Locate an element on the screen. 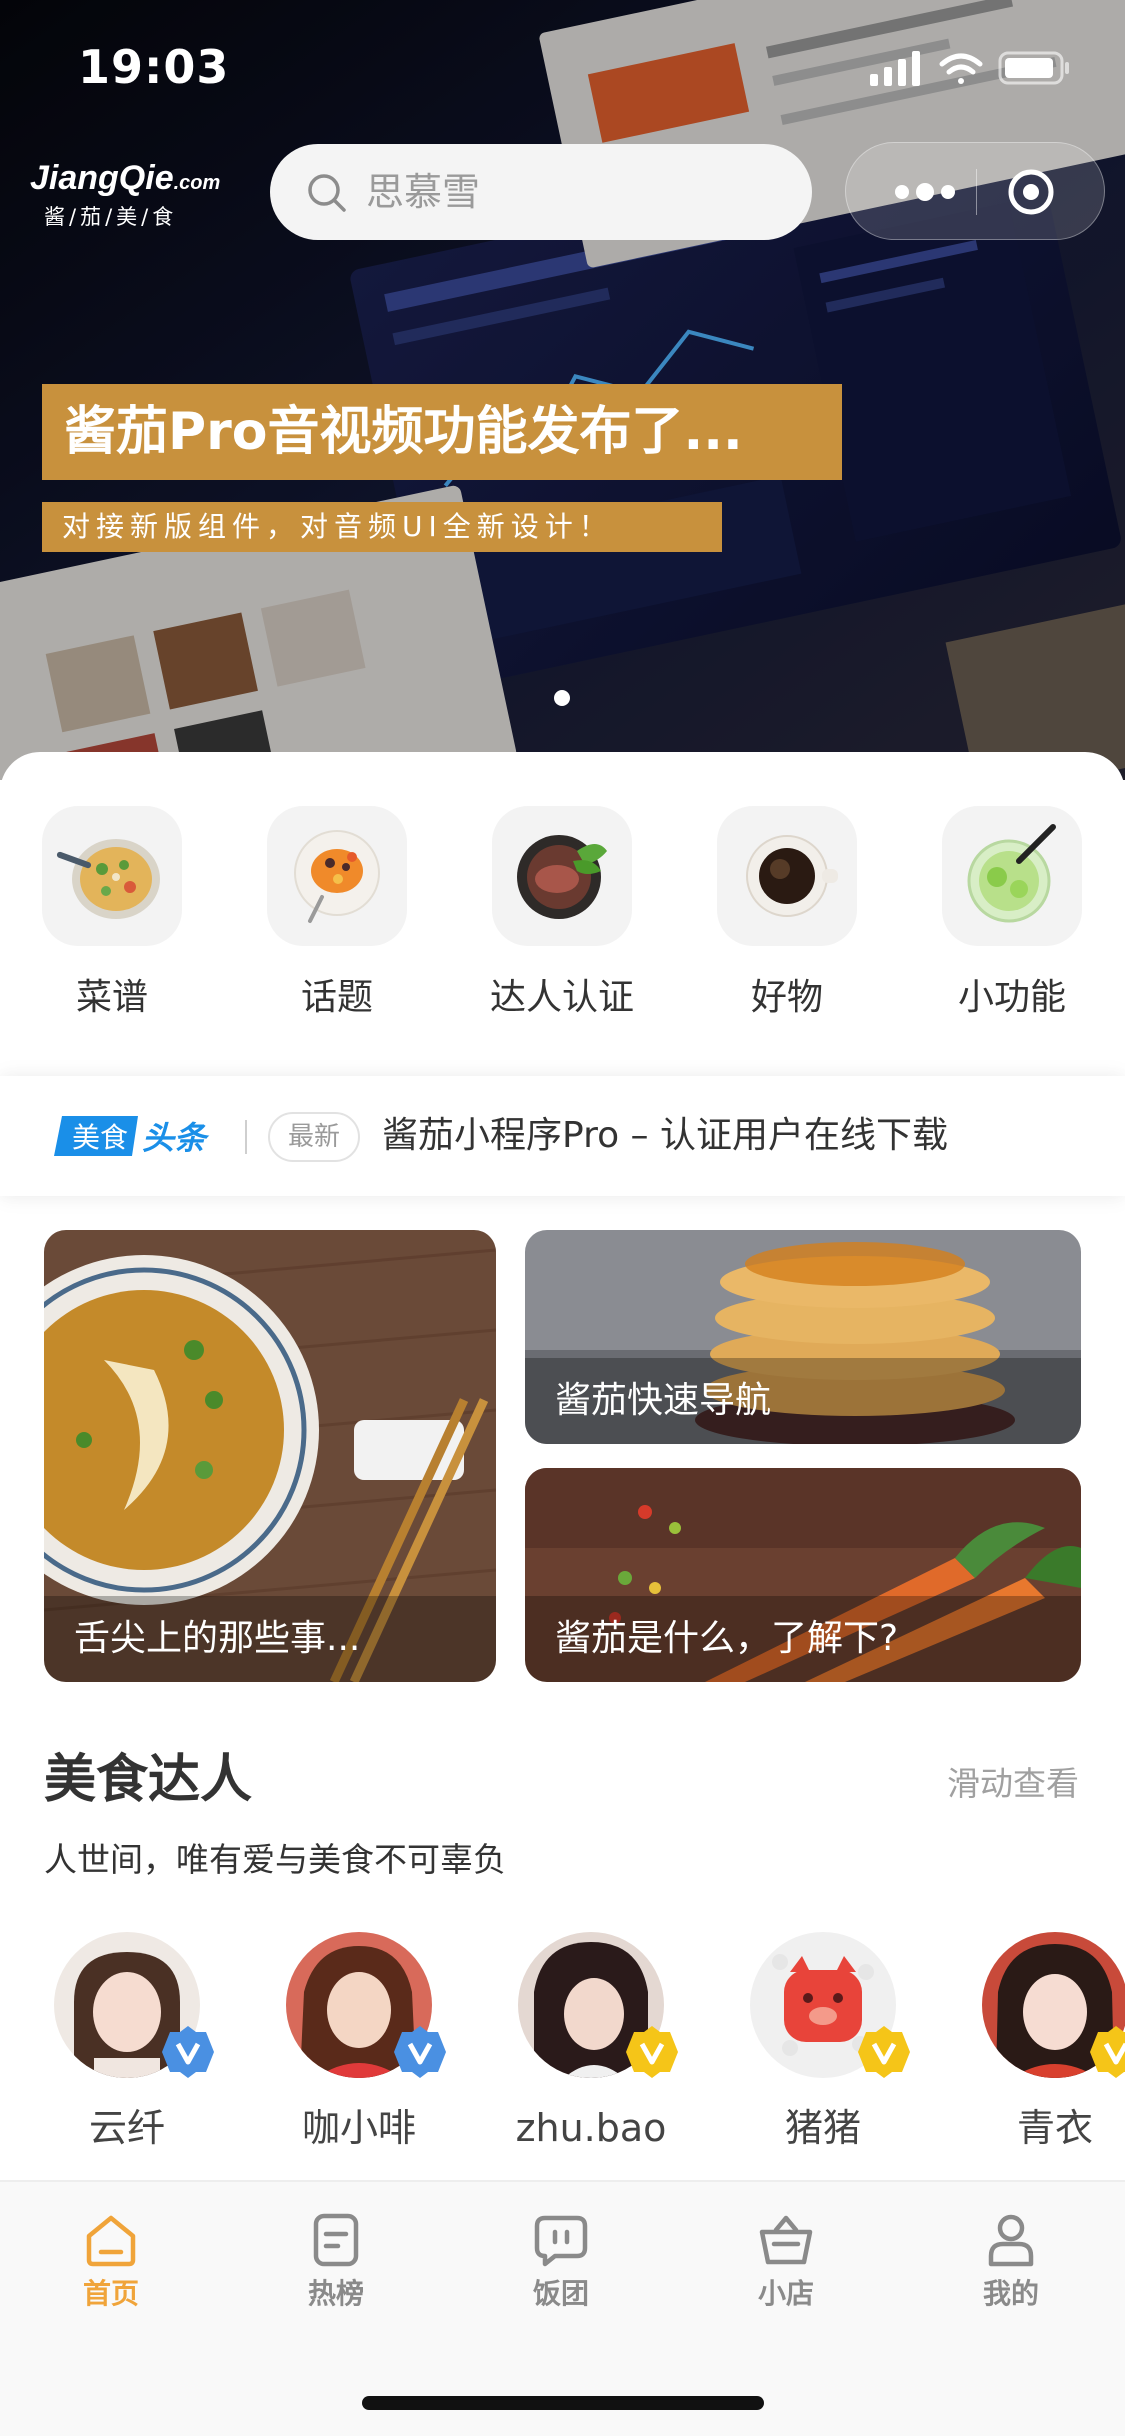 Image resolution: width=1125 pixels, height=2436 pixels. news-logo-part2: 头条 is located at coordinates (176, 1138).